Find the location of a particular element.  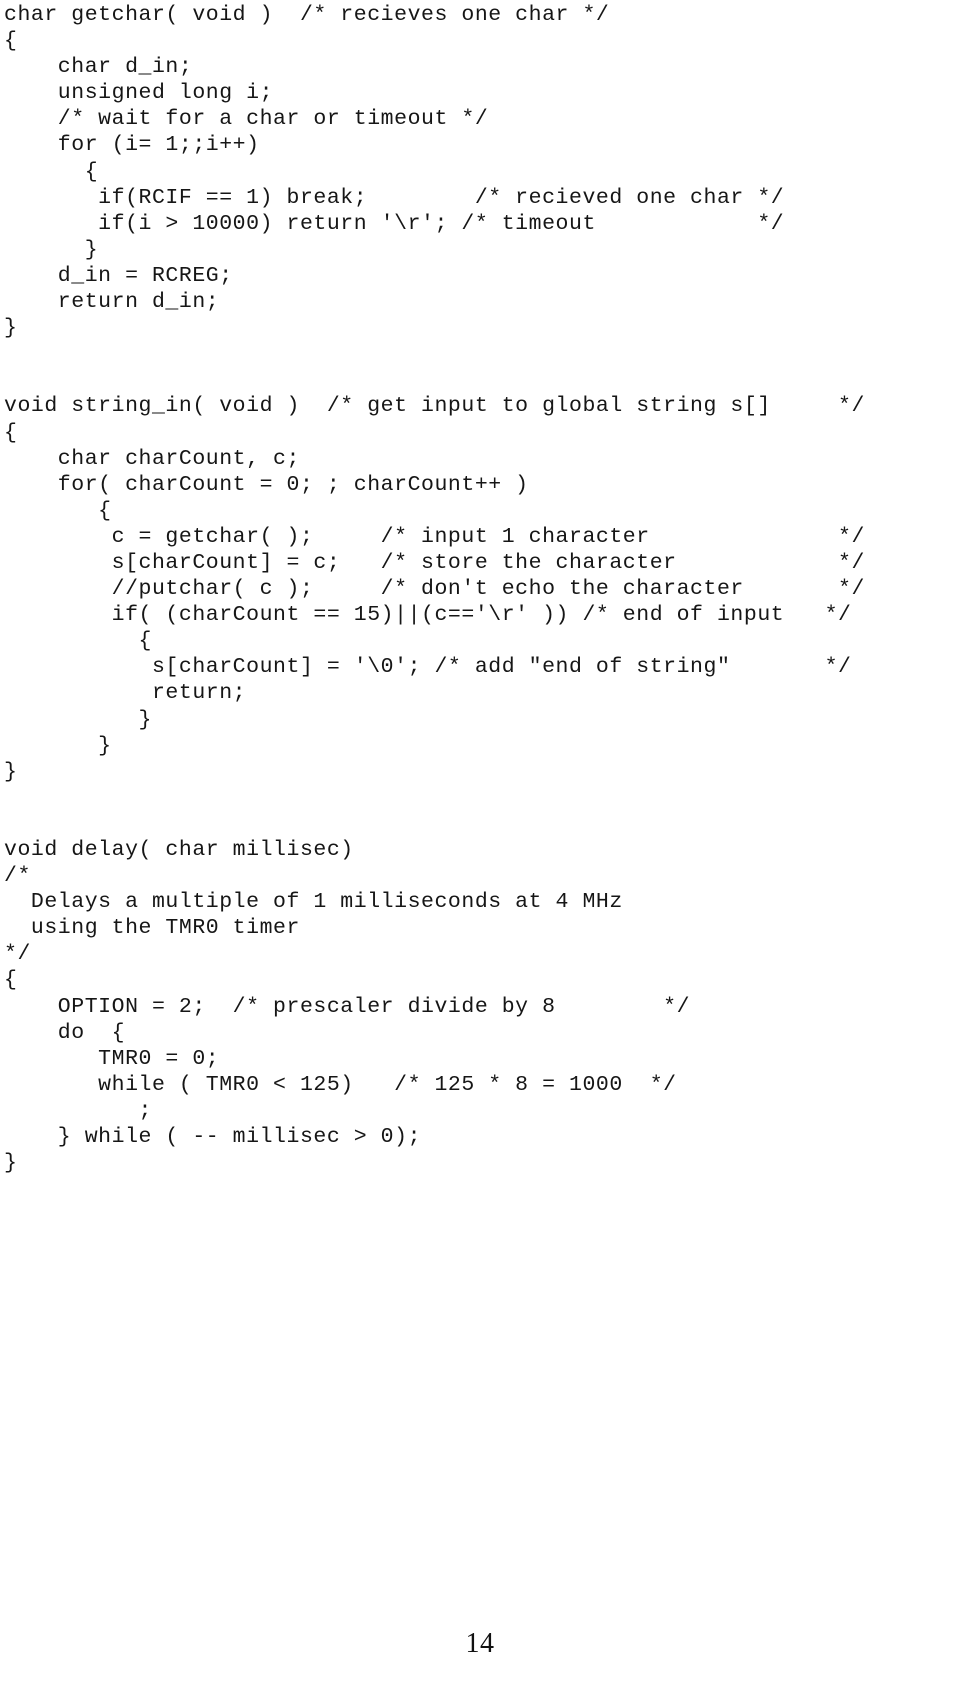

code-line: OPTION = 2; /* prescaler divide by 8 */ is located at coordinates (347, 1006).